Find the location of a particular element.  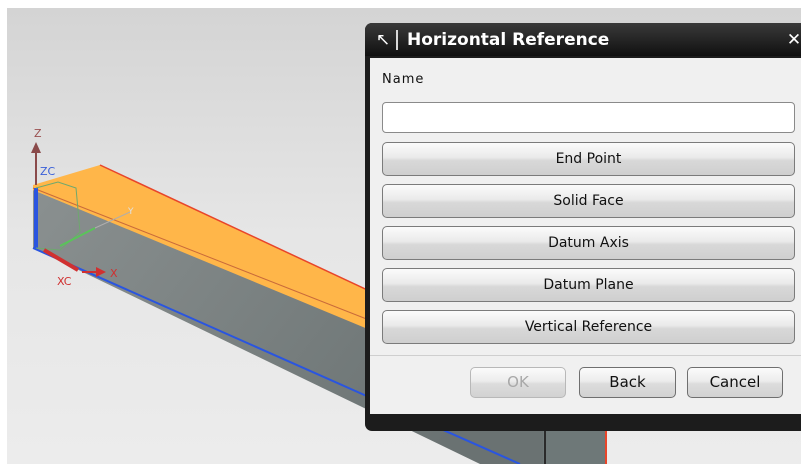

solid-face-button: Solid Face is located at coordinates (588, 201).